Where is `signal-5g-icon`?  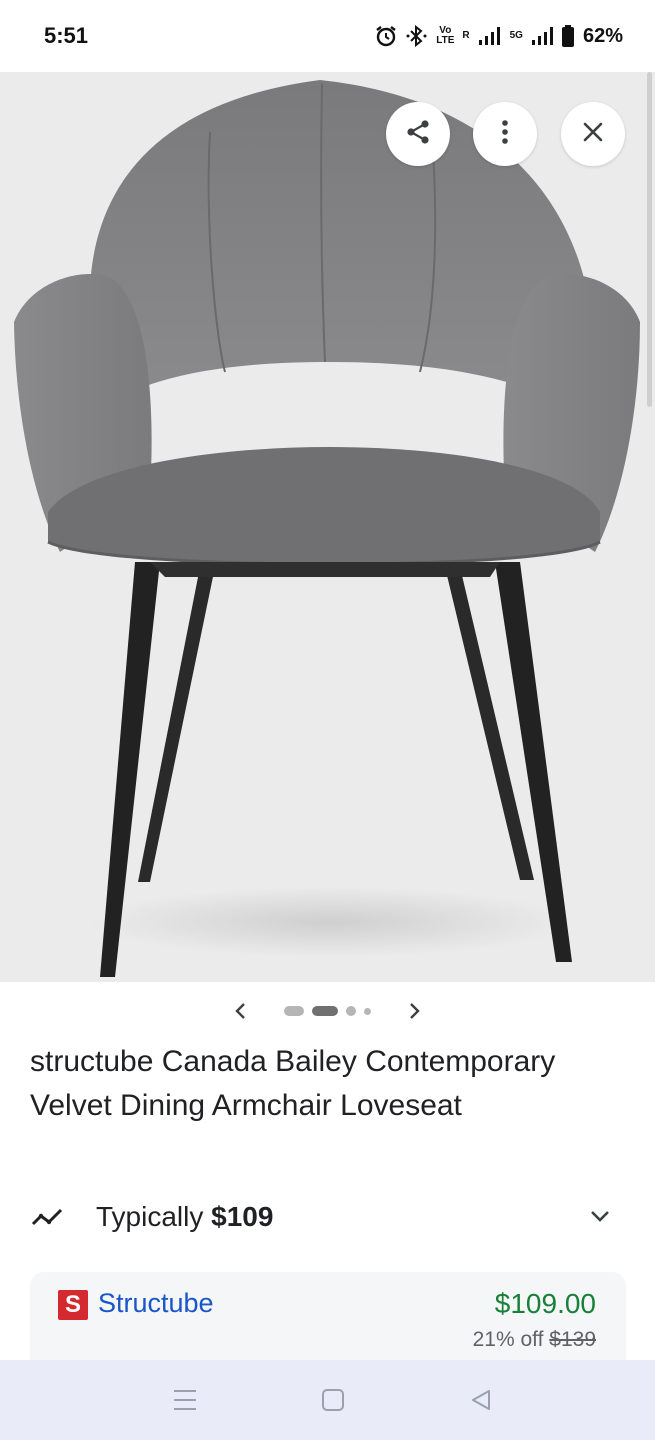
signal-5g-icon is located at coordinates (542, 36).